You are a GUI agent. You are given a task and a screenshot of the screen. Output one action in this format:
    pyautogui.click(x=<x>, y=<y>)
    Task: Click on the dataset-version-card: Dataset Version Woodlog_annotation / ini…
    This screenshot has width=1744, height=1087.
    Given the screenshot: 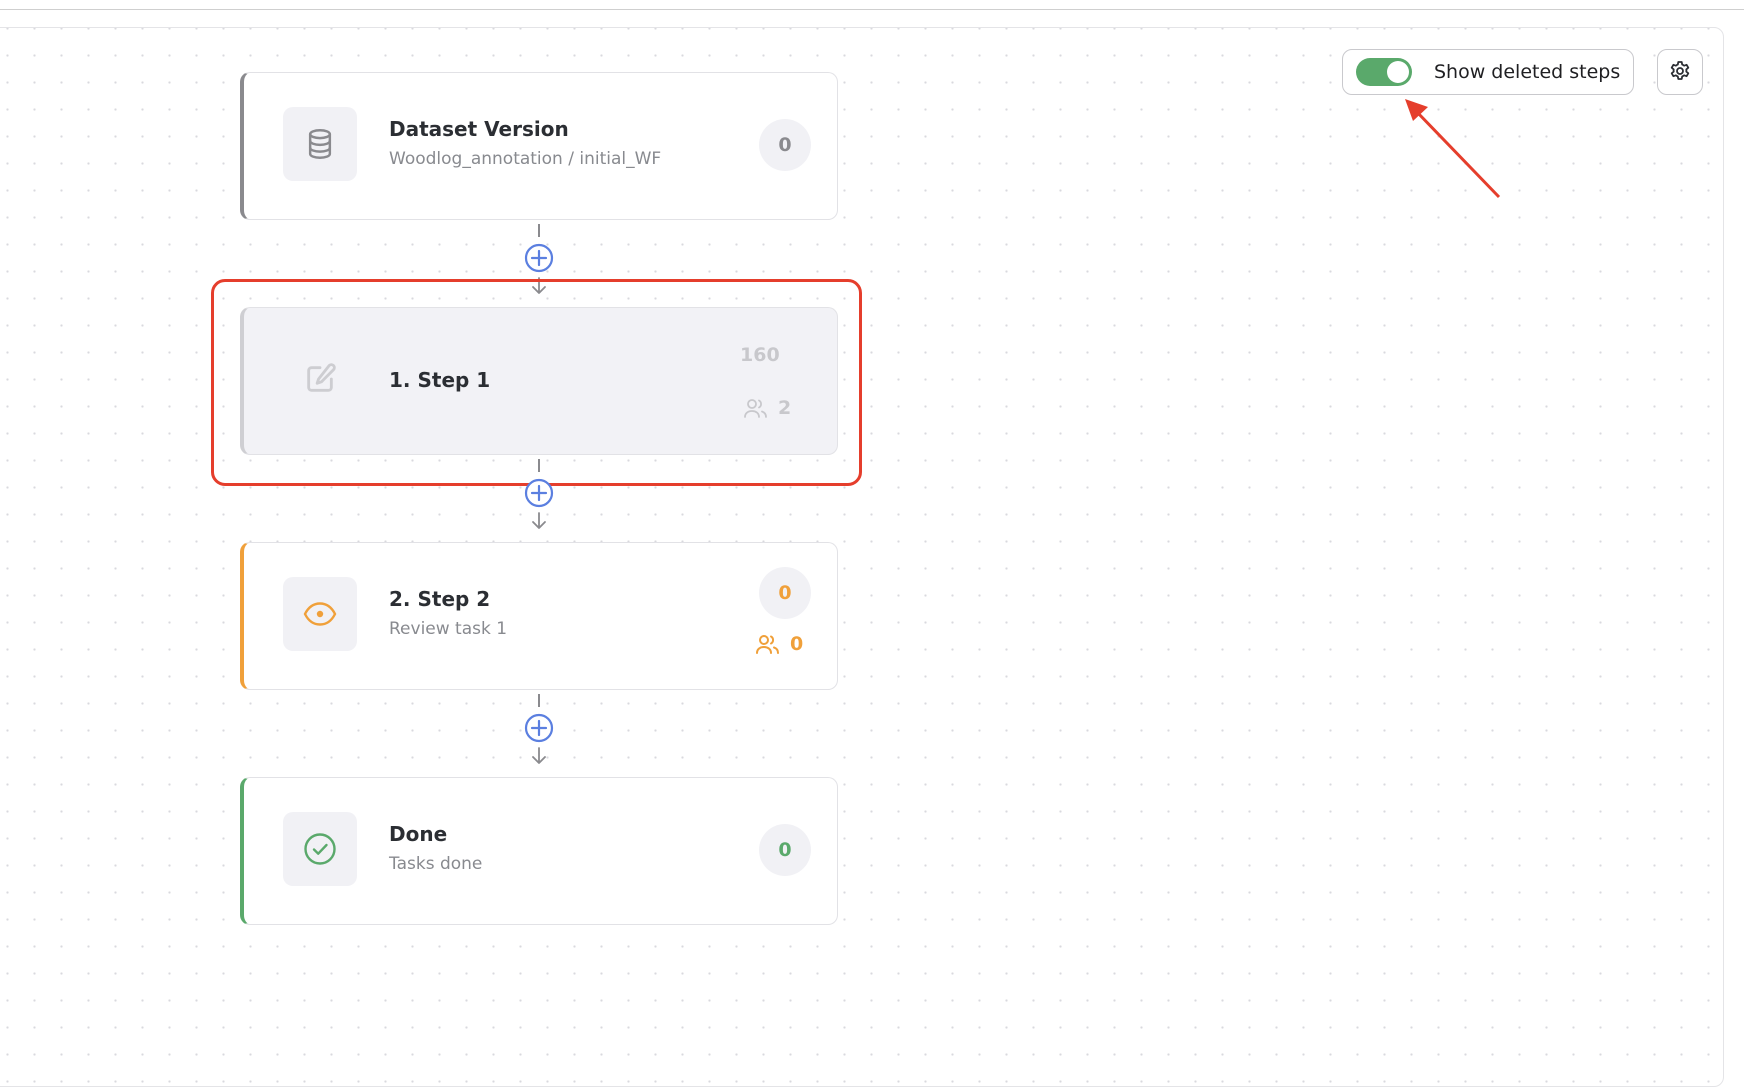 What is the action you would take?
    pyautogui.click(x=539, y=146)
    